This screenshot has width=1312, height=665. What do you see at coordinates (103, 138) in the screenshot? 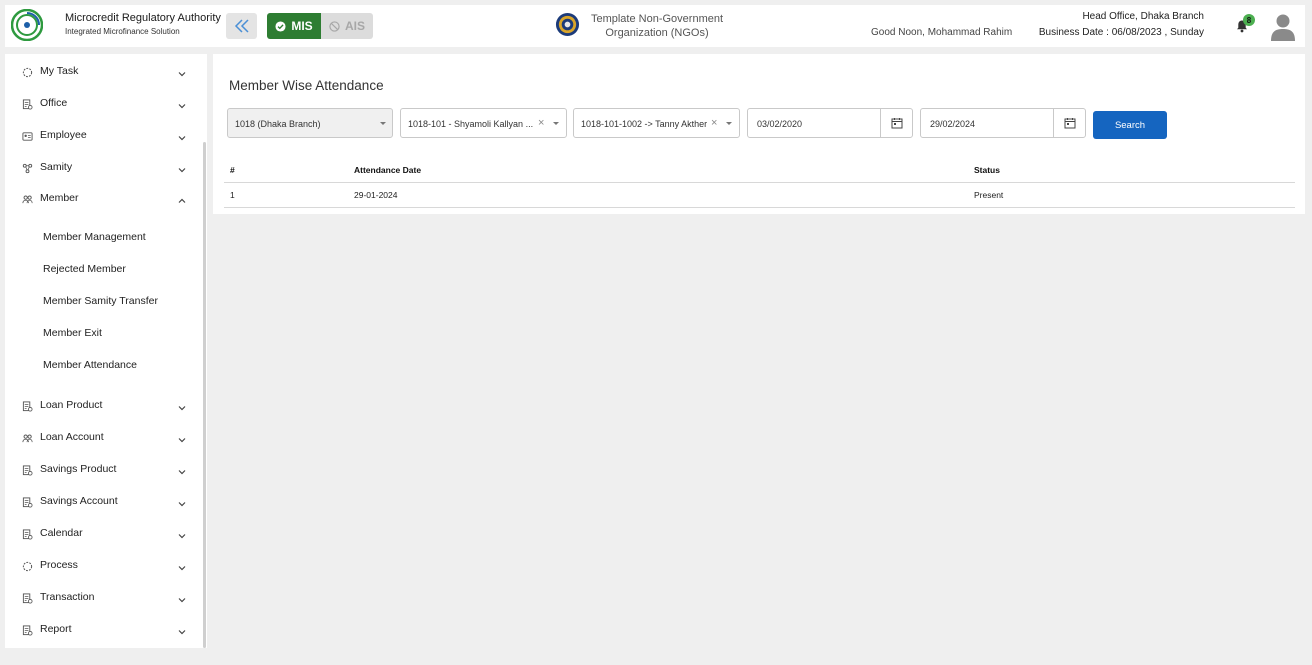
I see `sidebar-item-employee: Employee` at bounding box center [103, 138].